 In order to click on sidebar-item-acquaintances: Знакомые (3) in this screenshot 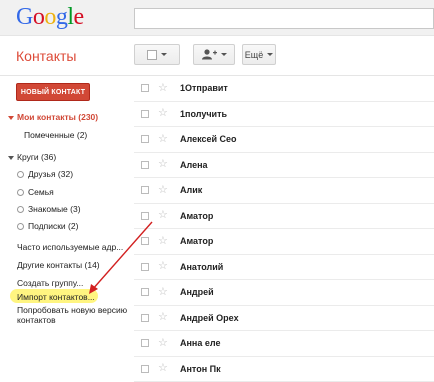, I will do `click(49, 209)`.